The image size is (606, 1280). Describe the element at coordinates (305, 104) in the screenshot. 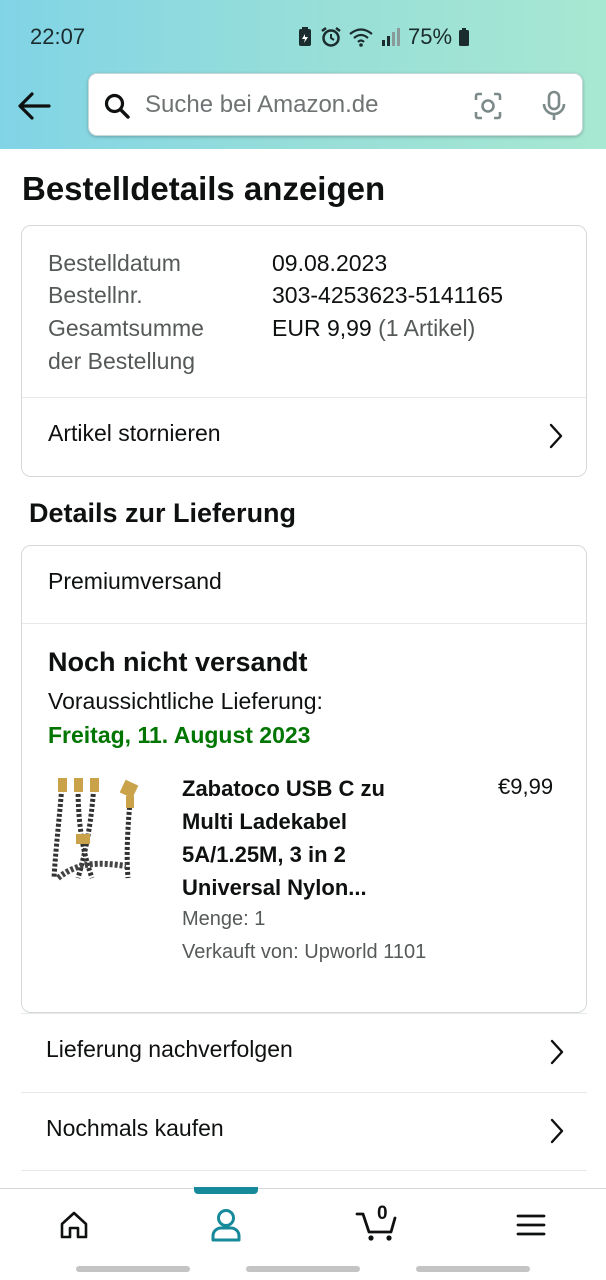

I see `search-input` at that location.